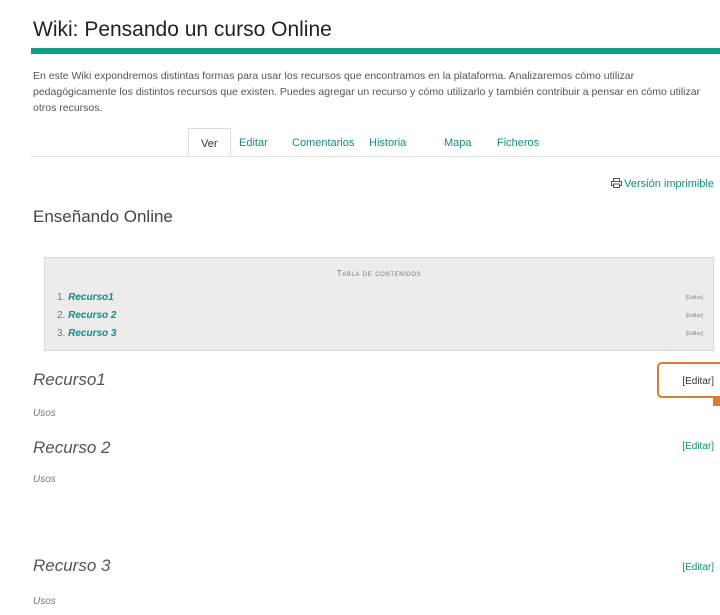 The height and width of the screenshot is (615, 720). I want to click on tab-ver: Ver, so click(209, 142).